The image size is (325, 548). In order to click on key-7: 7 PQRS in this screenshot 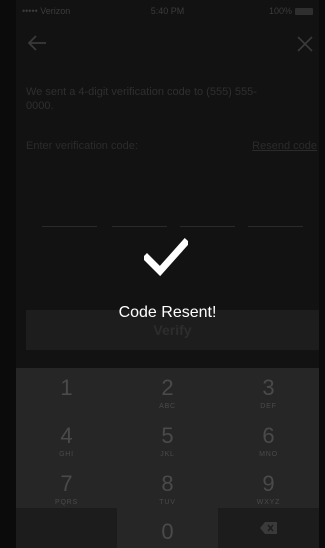, I will do `click(66, 488)`.